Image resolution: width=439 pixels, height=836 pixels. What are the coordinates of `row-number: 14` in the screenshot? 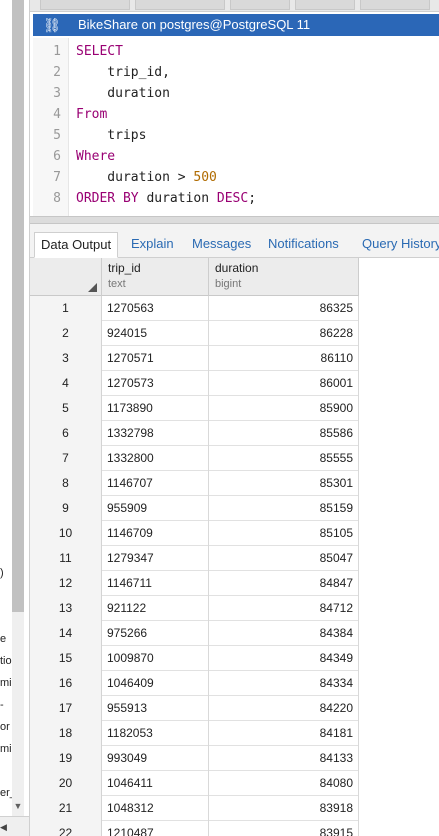 It's located at (66, 633).